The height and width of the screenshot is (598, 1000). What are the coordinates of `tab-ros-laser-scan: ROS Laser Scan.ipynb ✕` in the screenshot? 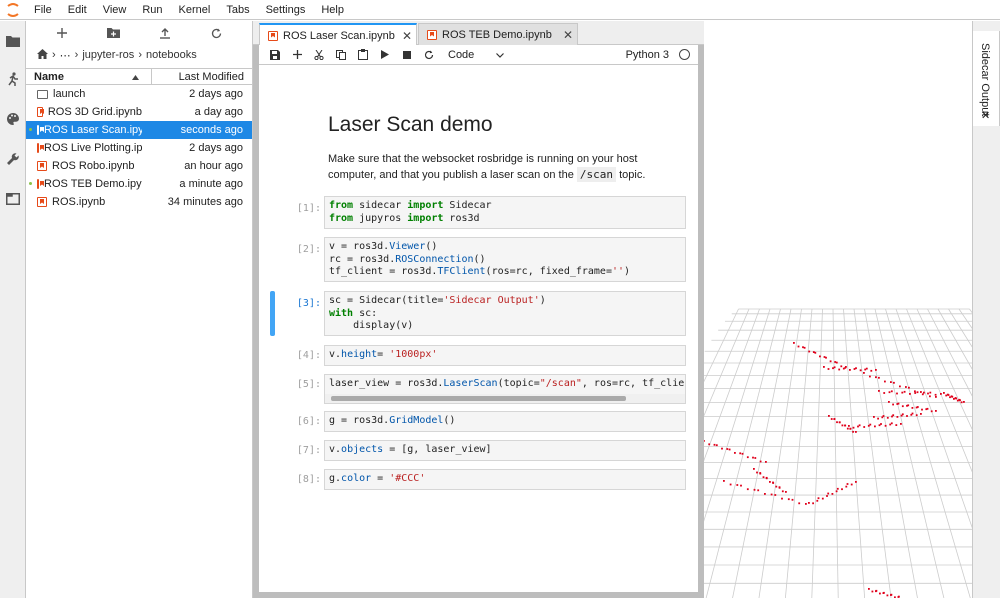 It's located at (338, 34).